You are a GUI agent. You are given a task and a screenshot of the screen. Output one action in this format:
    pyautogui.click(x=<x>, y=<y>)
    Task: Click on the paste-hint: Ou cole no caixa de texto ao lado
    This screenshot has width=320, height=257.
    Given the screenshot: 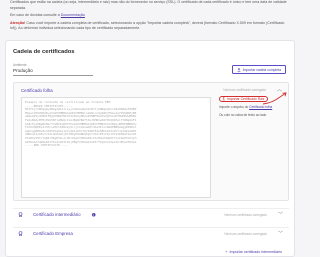 What is the action you would take?
    pyautogui.click(x=243, y=115)
    